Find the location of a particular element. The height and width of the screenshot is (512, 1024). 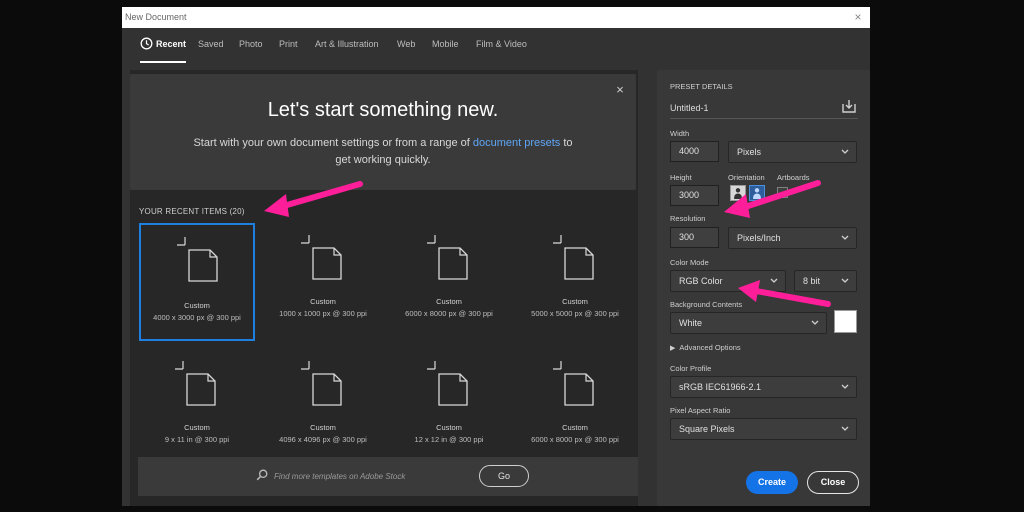

document-presets-link: document presets is located at coordinates (516, 143).